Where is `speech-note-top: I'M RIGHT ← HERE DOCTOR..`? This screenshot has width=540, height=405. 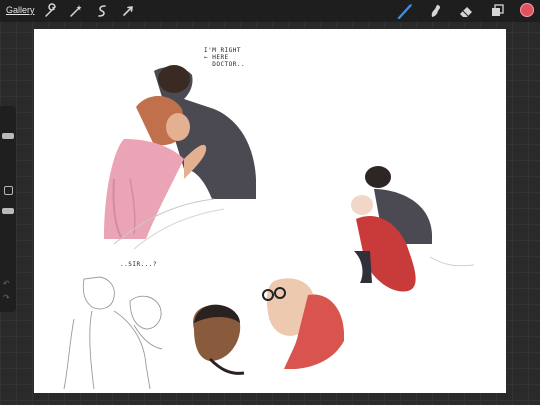 speech-note-top: I'M RIGHT ← HERE DOCTOR.. is located at coordinates (225, 57).